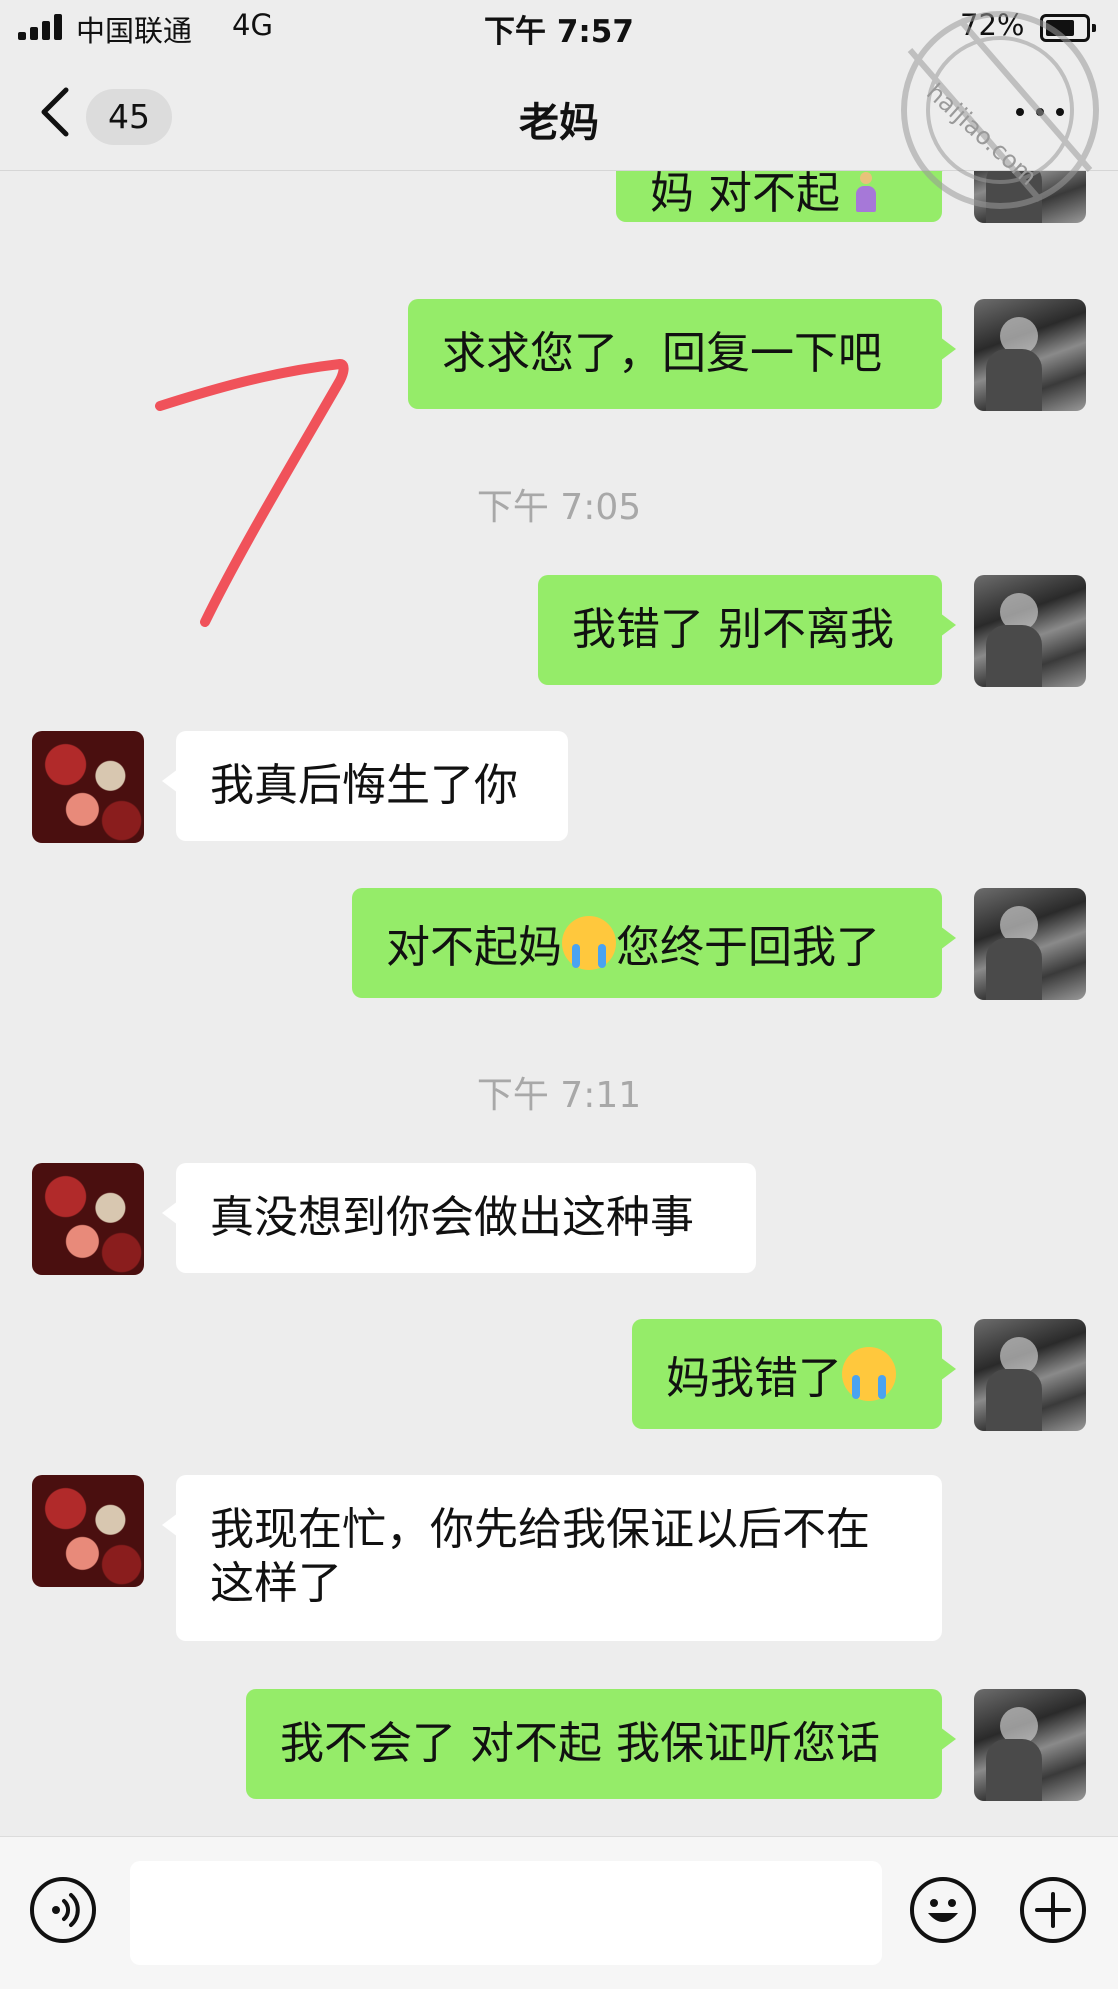 The width and height of the screenshot is (1118, 1989). I want to click on message-timestamp: 下午 7:05, so click(559, 507).